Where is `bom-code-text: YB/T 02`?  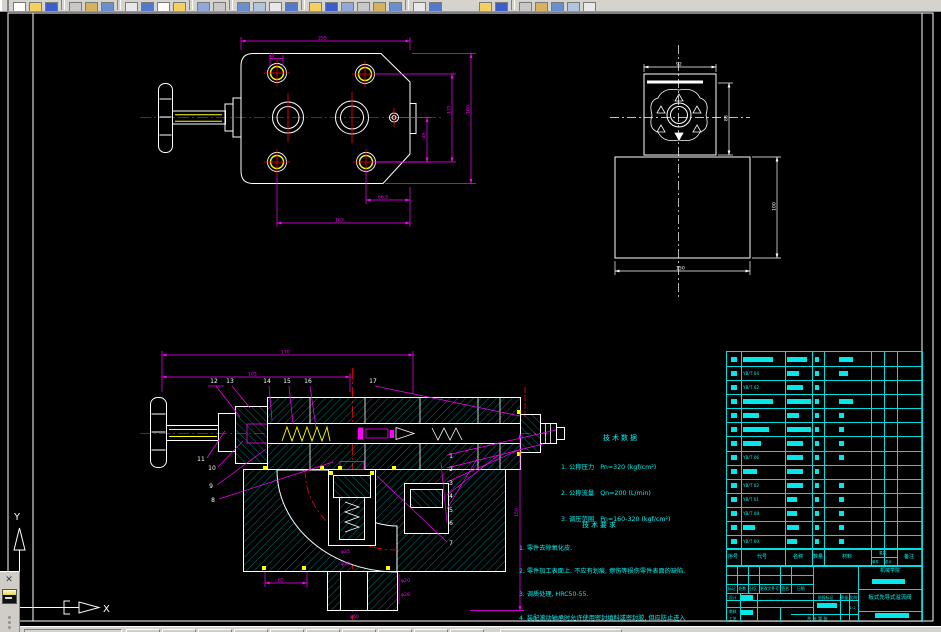
bom-code-text: YB/T 02 is located at coordinates (751, 486).